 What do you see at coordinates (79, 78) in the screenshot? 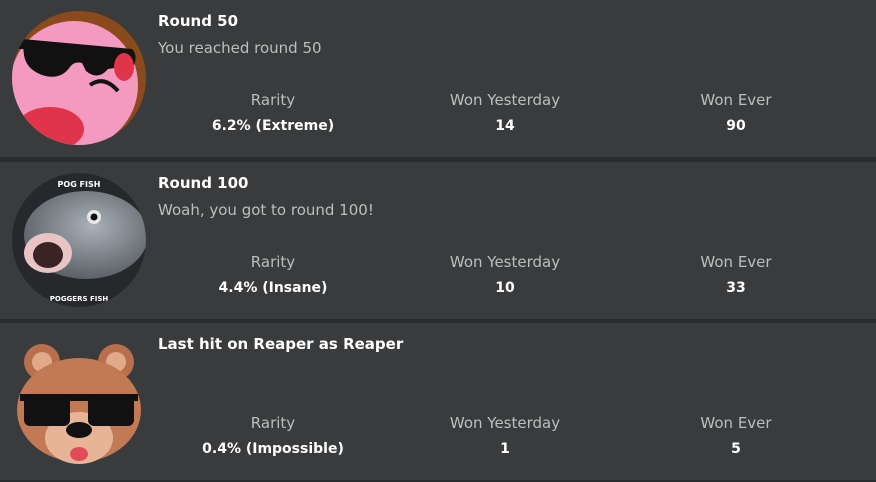
I see `pink-face-sunglasses-icon` at bounding box center [79, 78].